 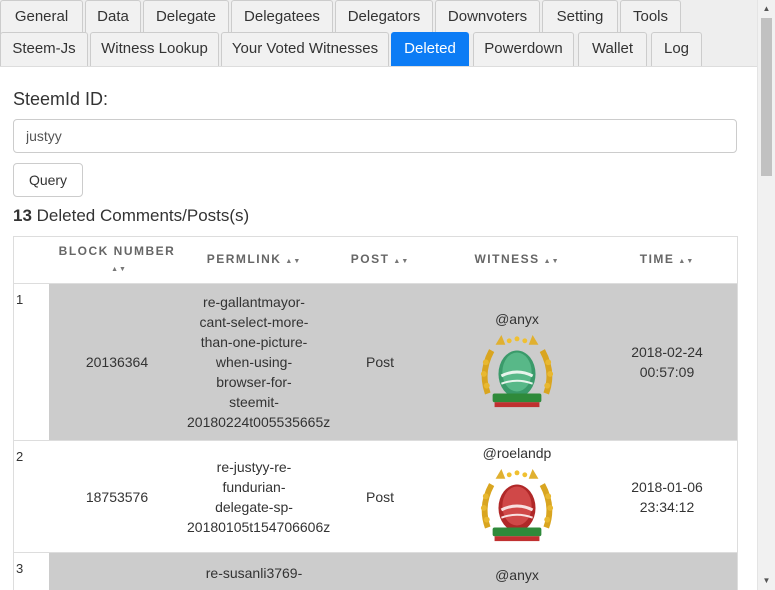 I want to click on block-number-cell: 20136364, so click(x=117, y=362).